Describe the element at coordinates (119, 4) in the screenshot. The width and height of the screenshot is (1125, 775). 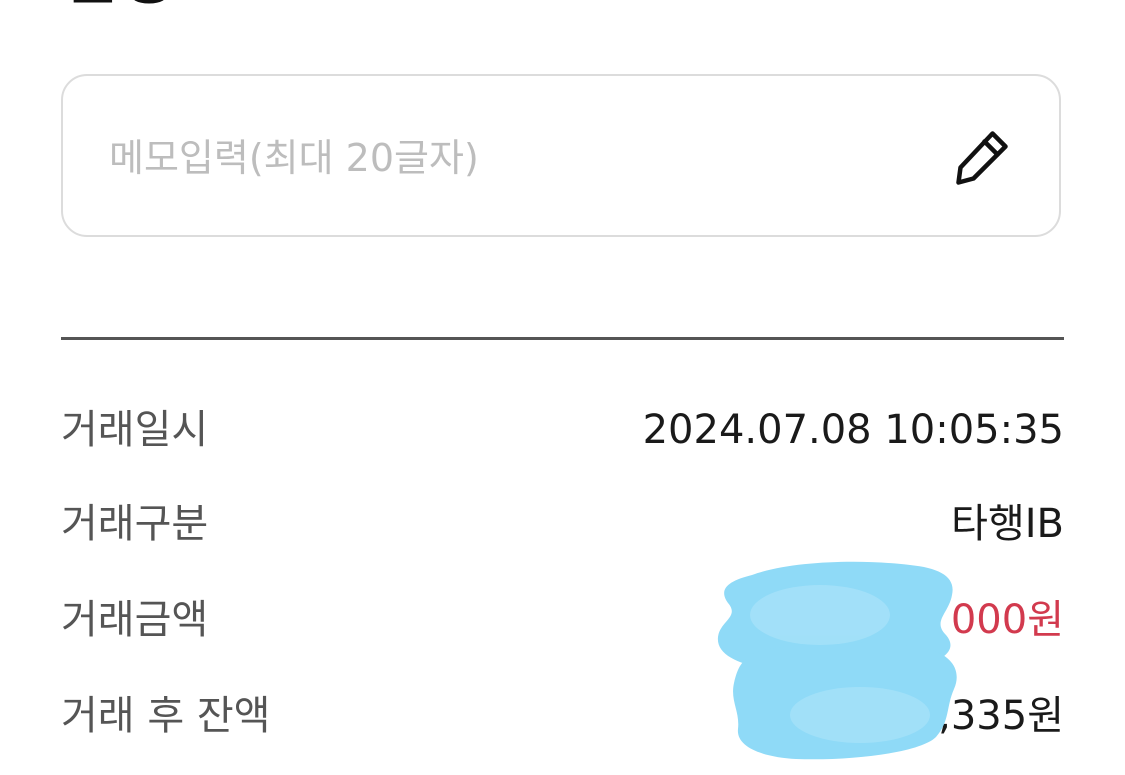
I see `page-title: 신청` at that location.